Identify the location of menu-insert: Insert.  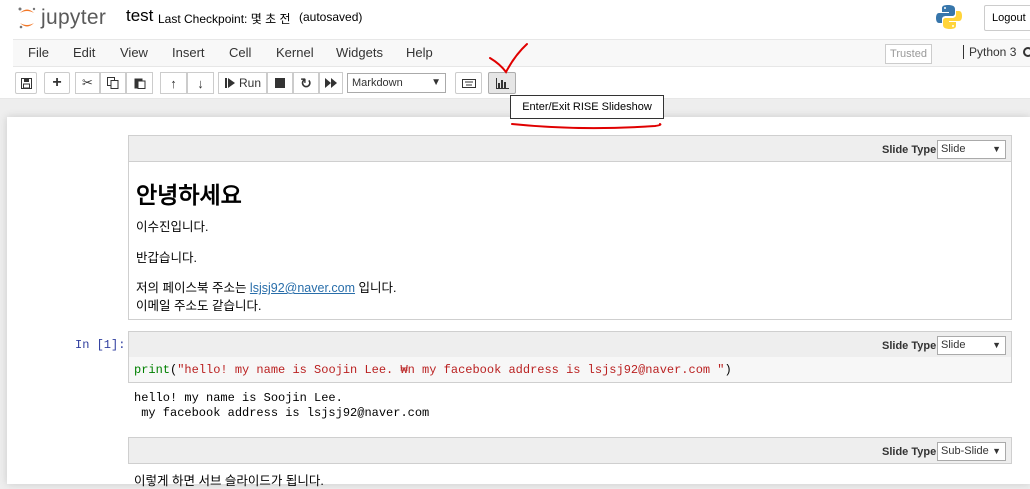
(188, 52).